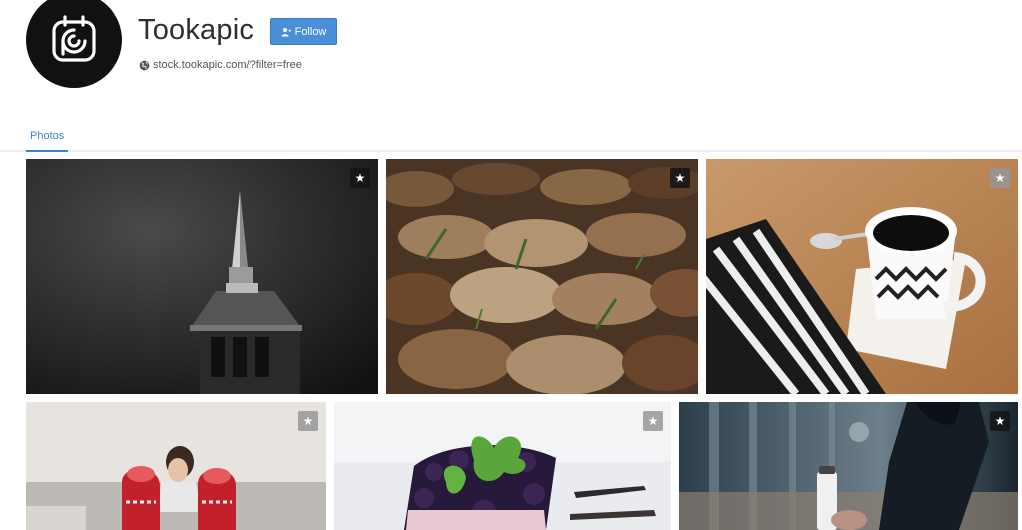 The width and height of the screenshot is (1022, 530). Describe the element at coordinates (227, 65) in the screenshot. I see `website-url: stock.tookapic.com/?filter=free` at that location.